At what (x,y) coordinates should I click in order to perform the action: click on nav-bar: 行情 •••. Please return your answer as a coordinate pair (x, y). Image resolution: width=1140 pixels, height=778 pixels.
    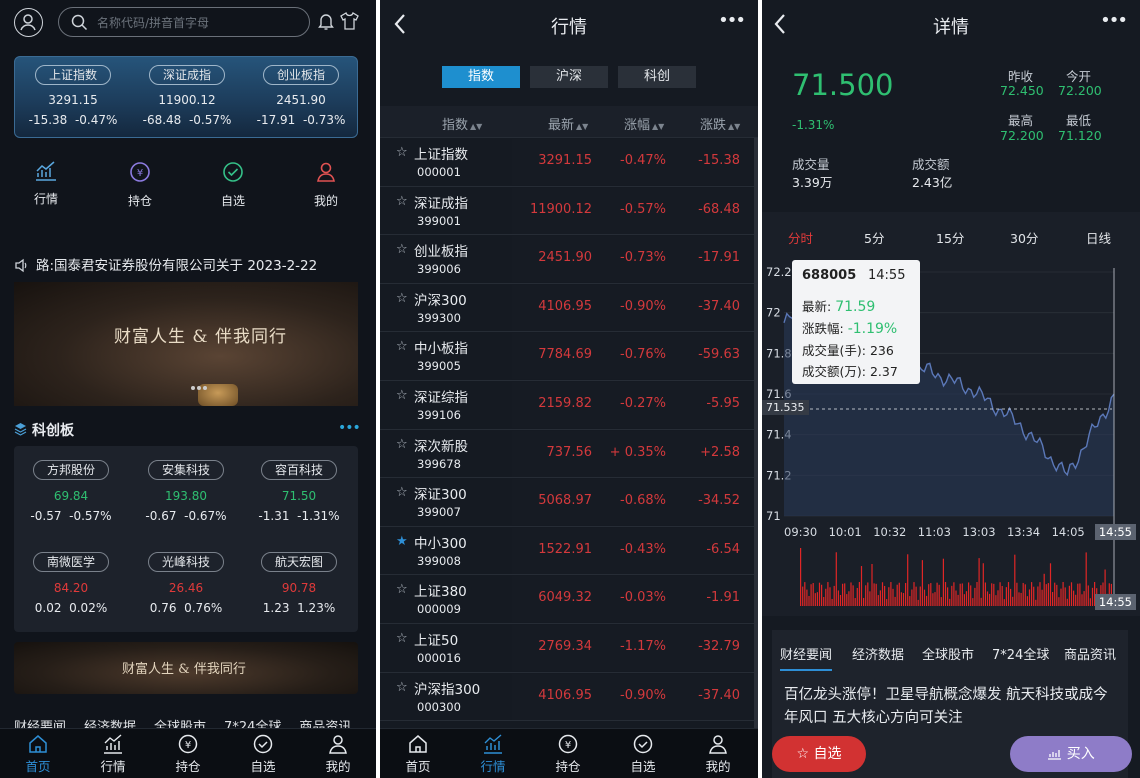
    Looking at the image, I should click on (569, 25).